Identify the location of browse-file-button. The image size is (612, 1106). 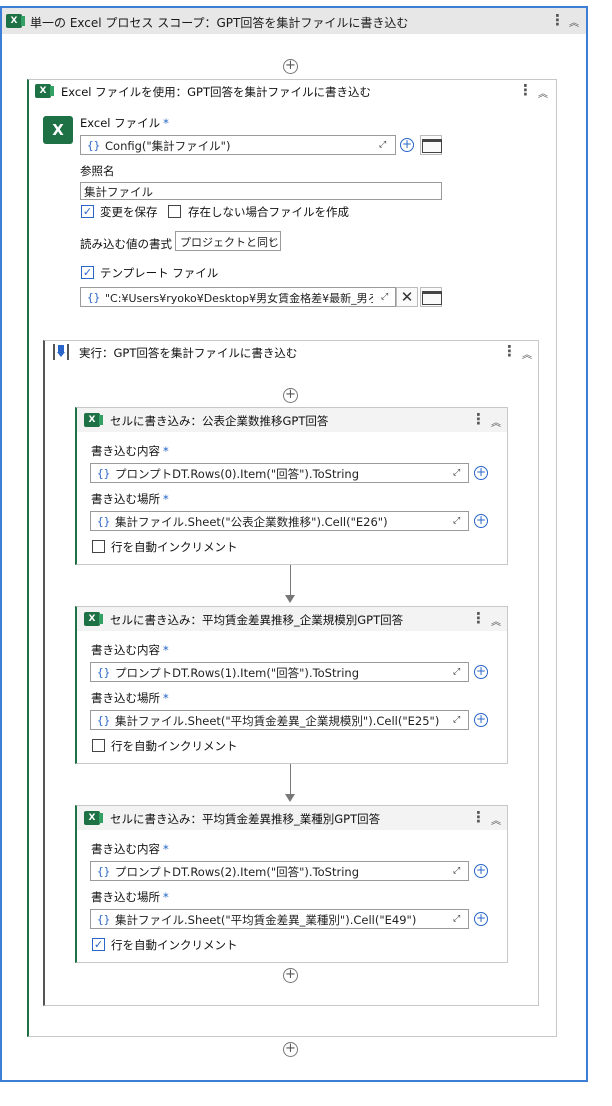
(431, 145).